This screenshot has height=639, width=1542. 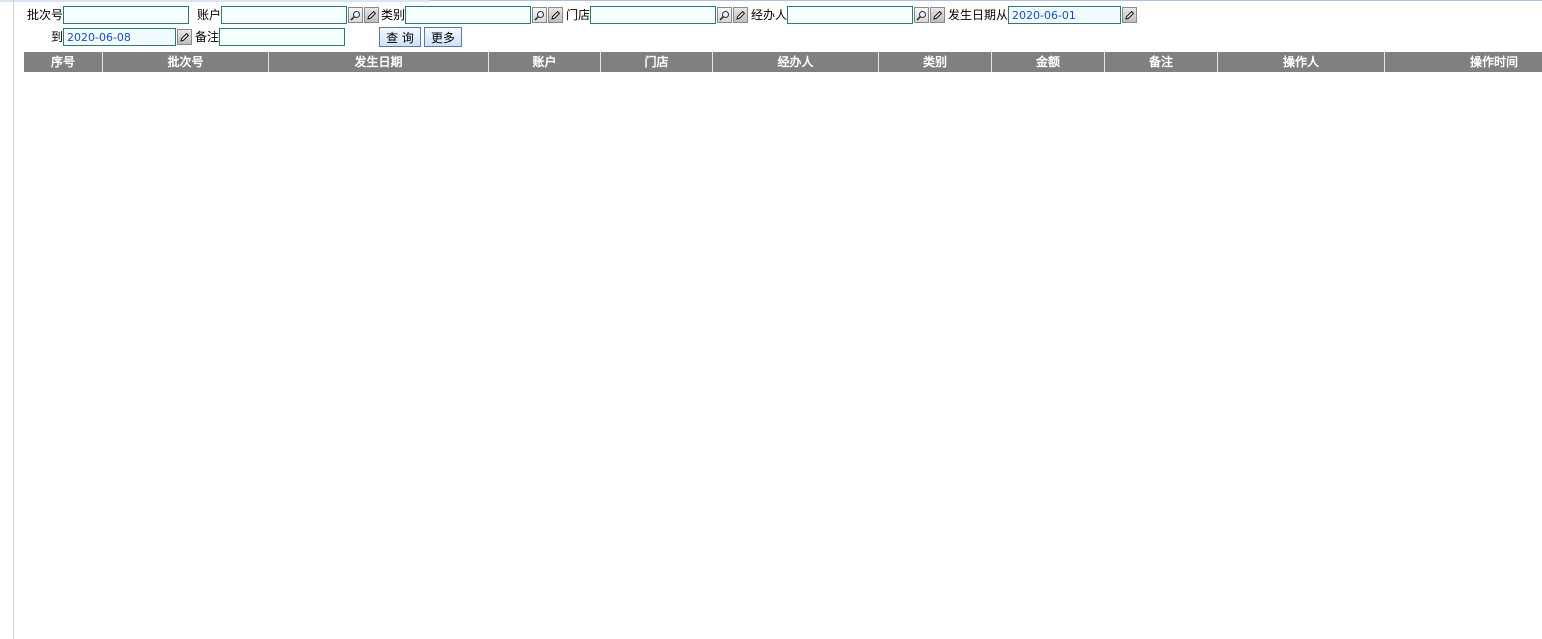 I want to click on column-header-operate-time: 操作时间, so click(x=1463, y=62).